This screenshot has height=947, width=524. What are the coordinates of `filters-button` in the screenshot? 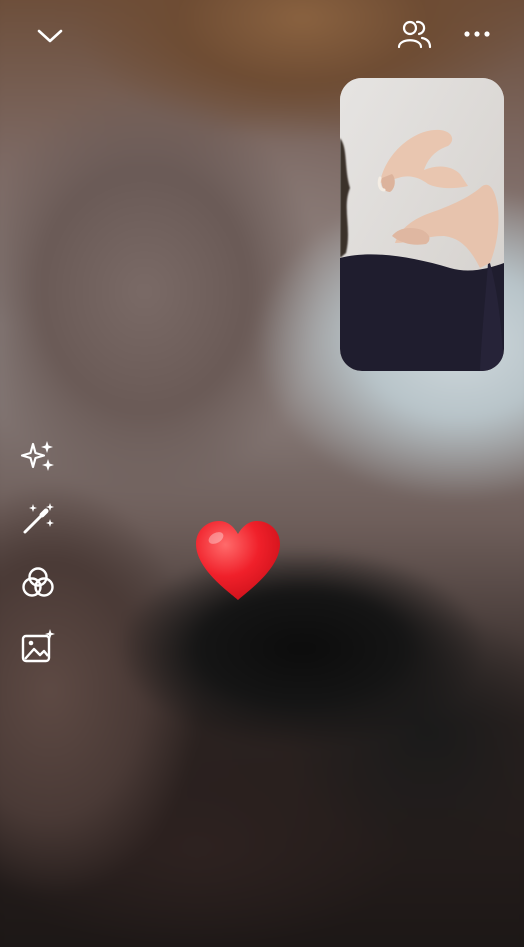 It's located at (38, 583).